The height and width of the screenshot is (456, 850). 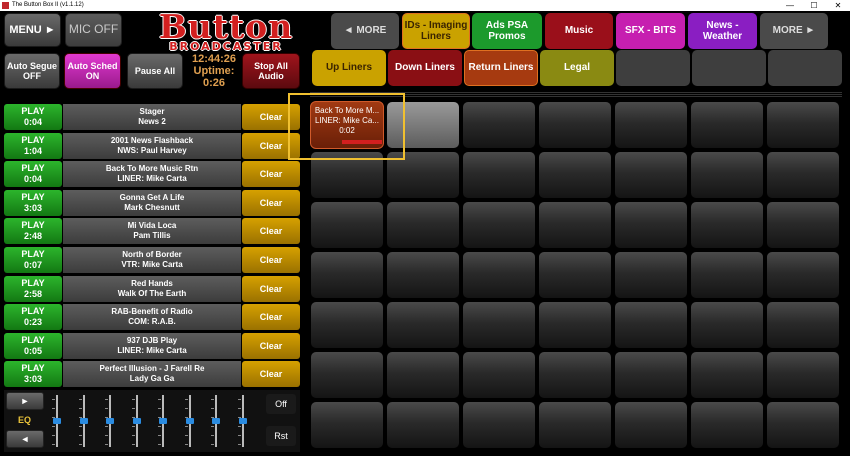 What do you see at coordinates (838, 5) in the screenshot?
I see `close-button: ✕` at bounding box center [838, 5].